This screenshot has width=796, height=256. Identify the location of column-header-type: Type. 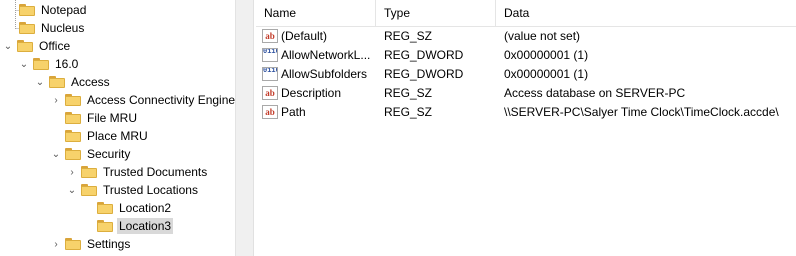
(436, 13).